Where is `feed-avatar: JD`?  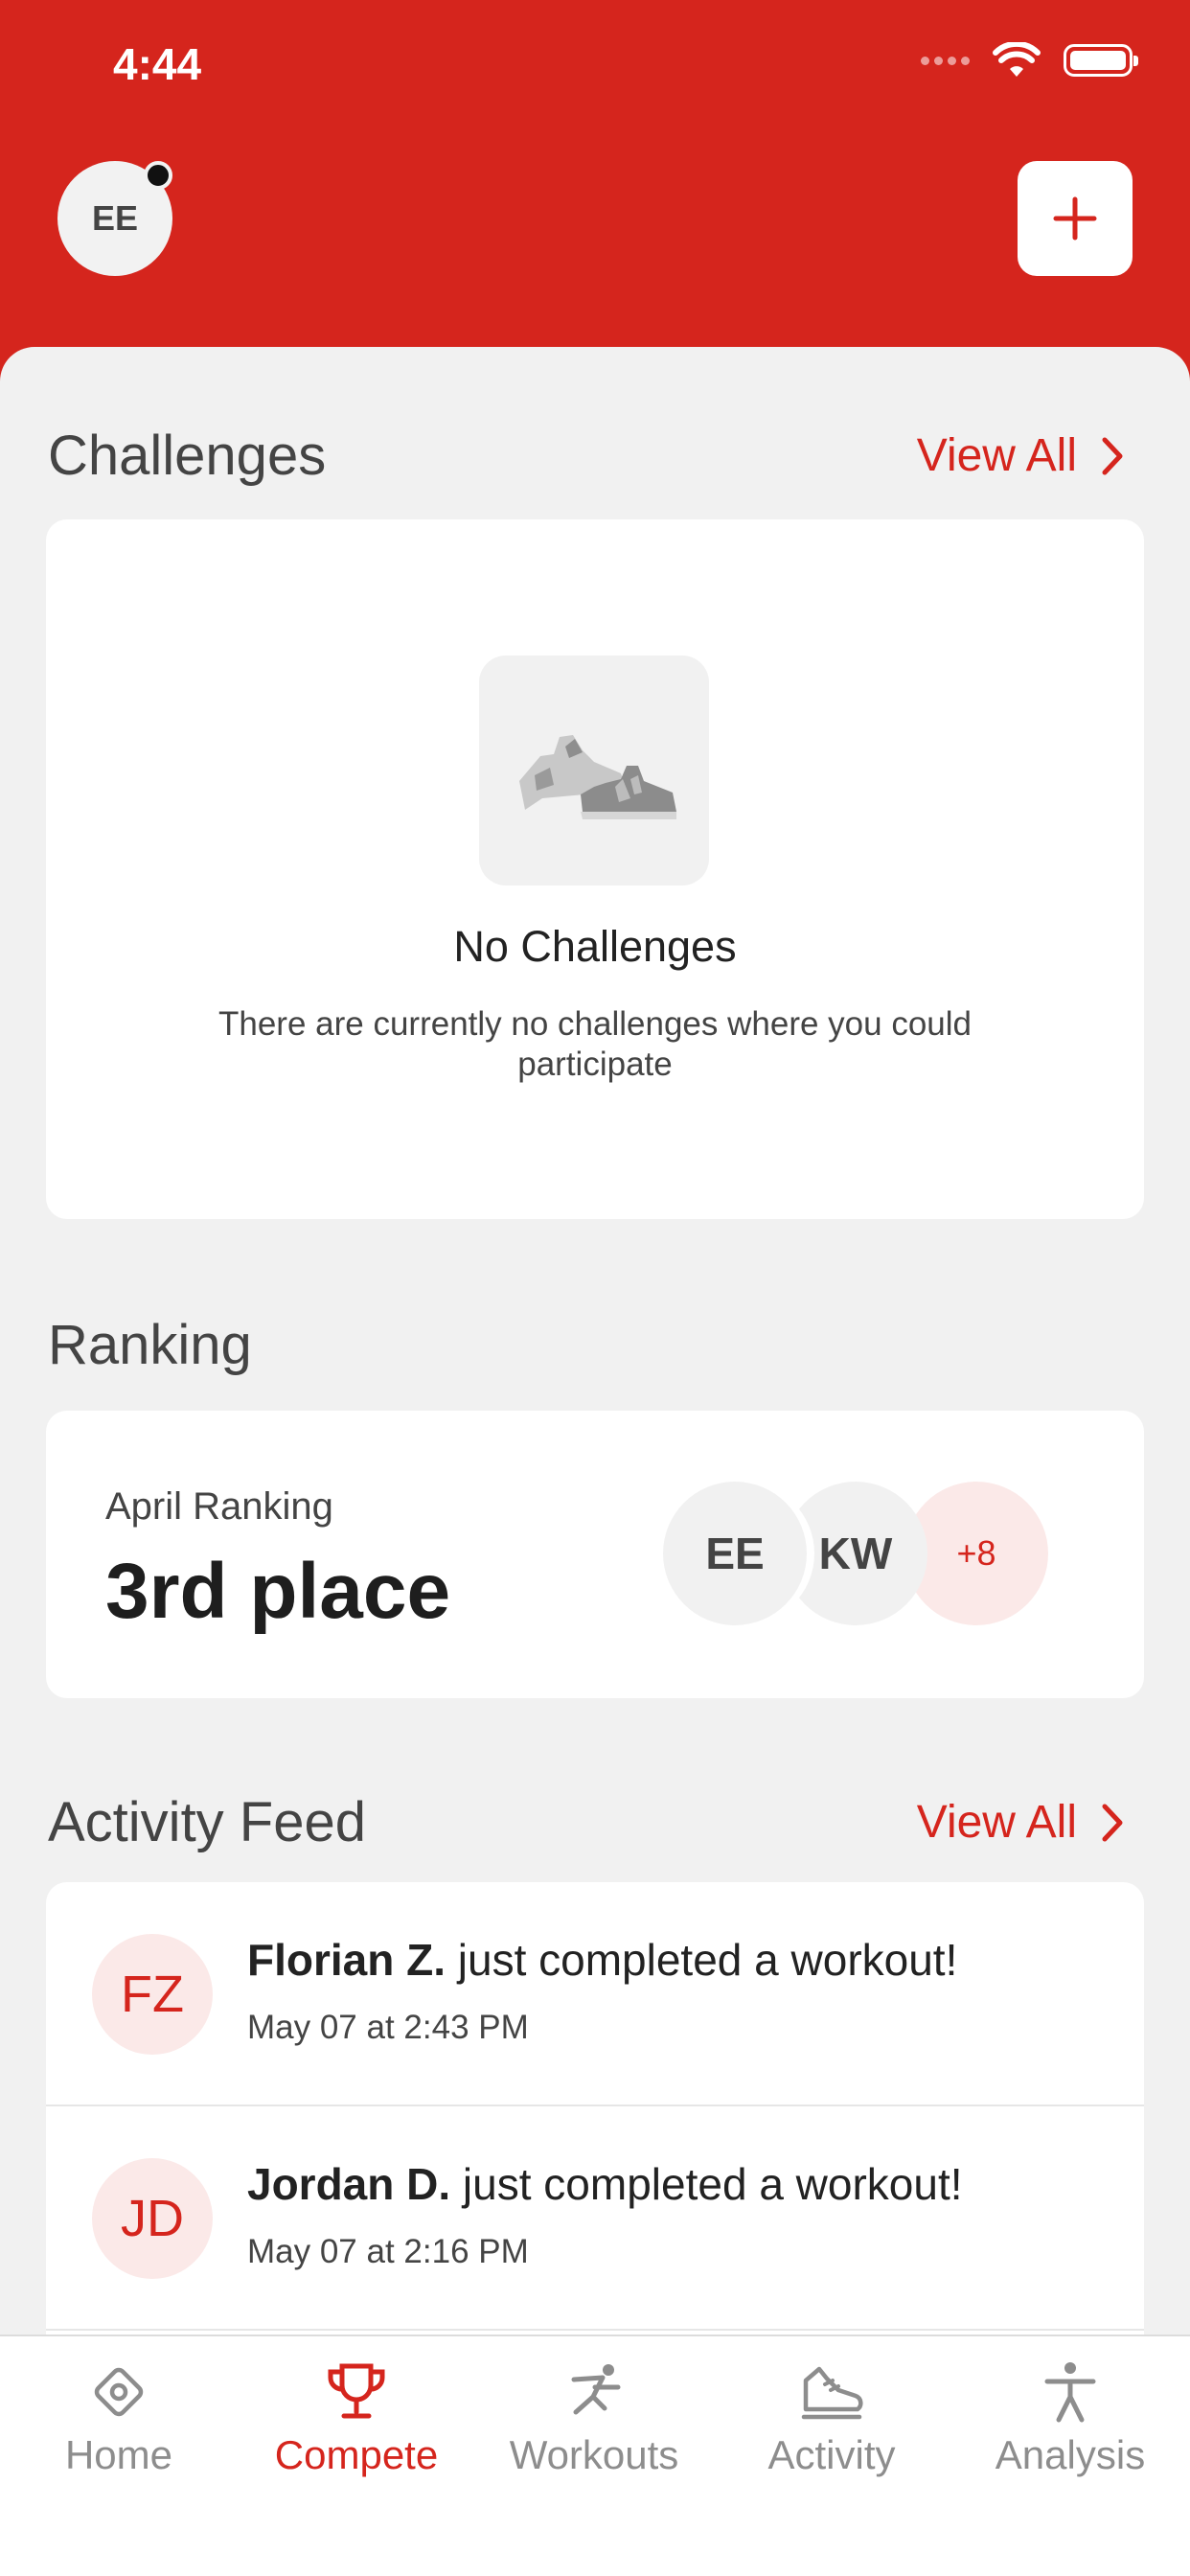
feed-avatar: JD is located at coordinates (152, 2218).